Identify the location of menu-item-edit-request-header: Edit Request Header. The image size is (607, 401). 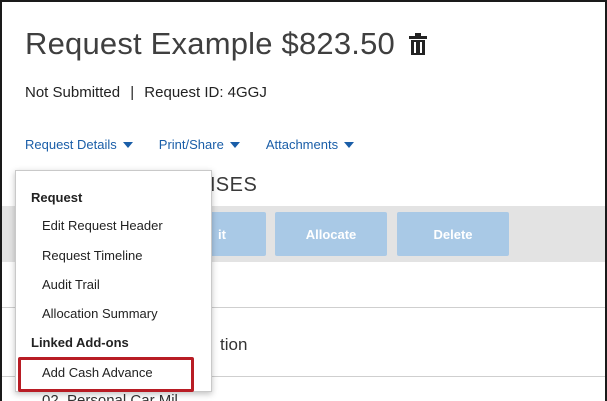
(102, 225).